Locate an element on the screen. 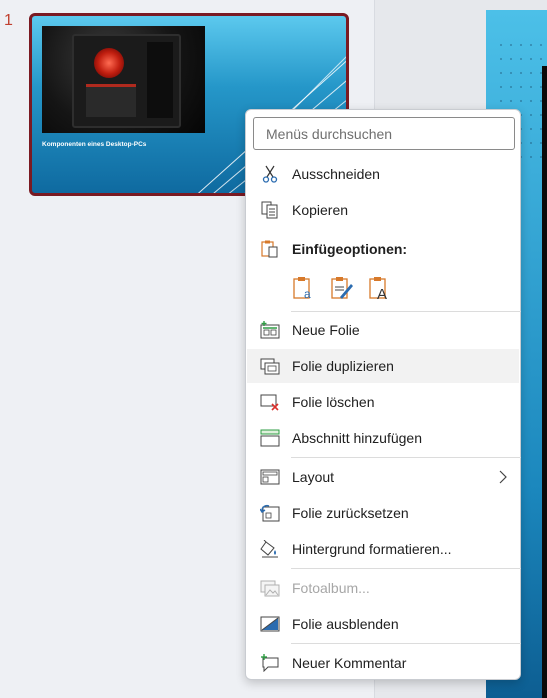 This screenshot has width=547, height=698. menu-item-label: Ausschneiden is located at coordinates (336, 174).